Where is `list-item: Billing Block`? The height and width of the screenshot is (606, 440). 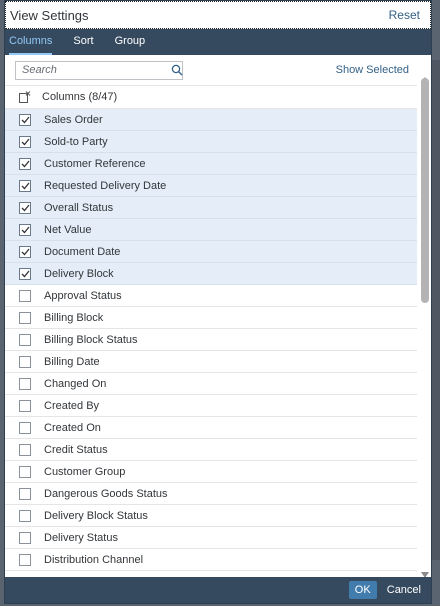
list-item: Billing Block is located at coordinates (211, 318).